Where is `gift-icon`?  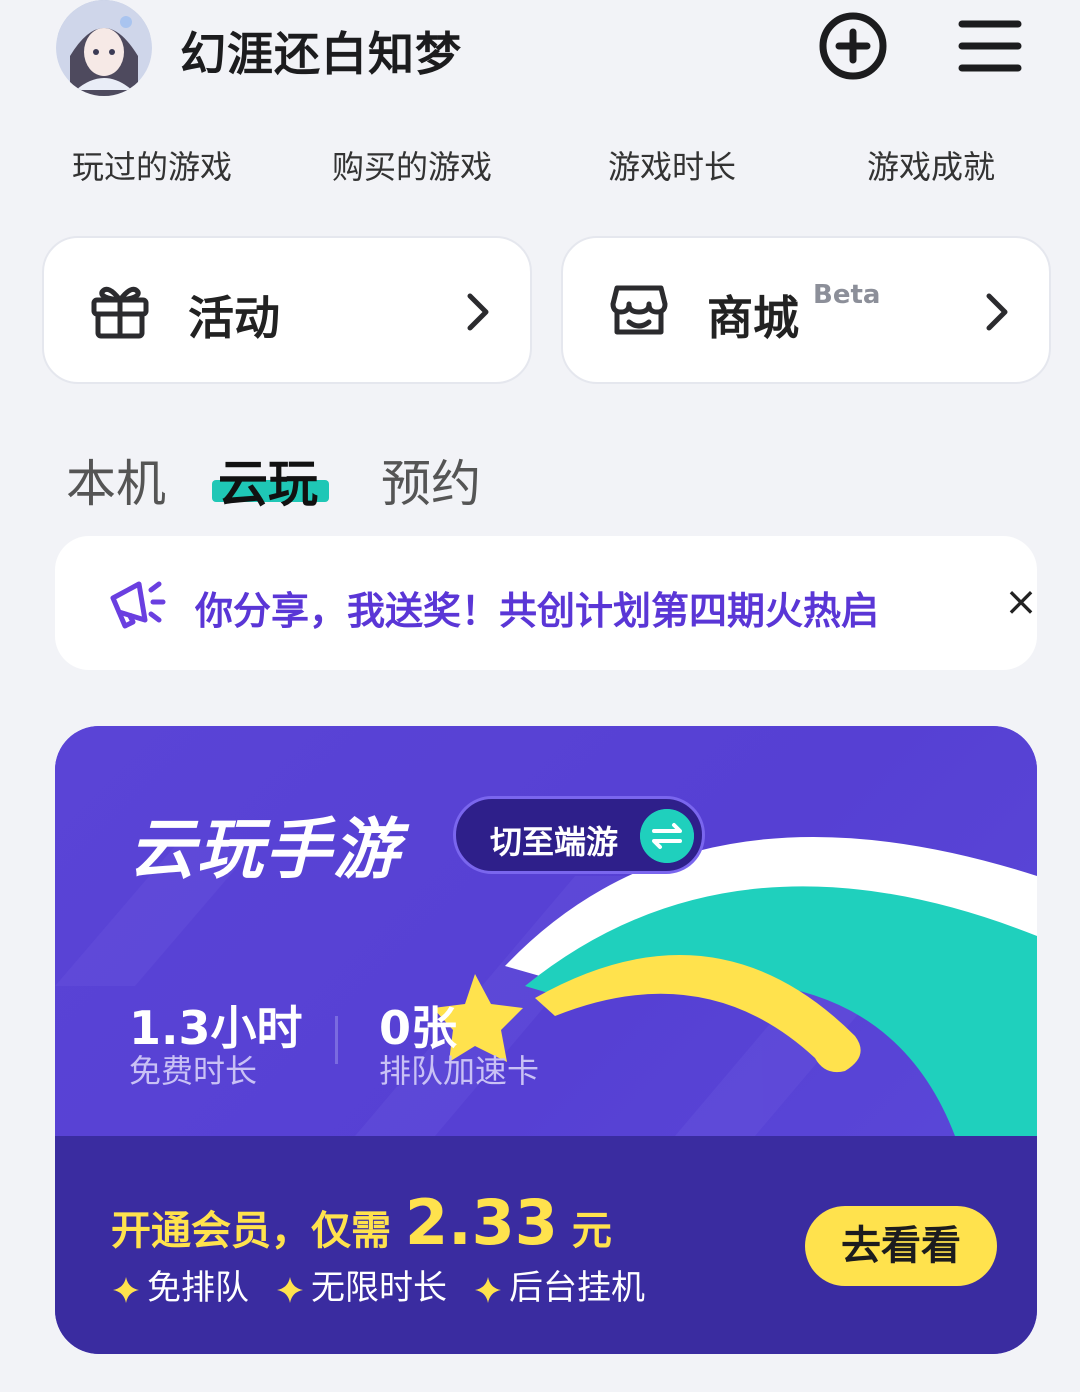
gift-icon is located at coordinates (120, 312).